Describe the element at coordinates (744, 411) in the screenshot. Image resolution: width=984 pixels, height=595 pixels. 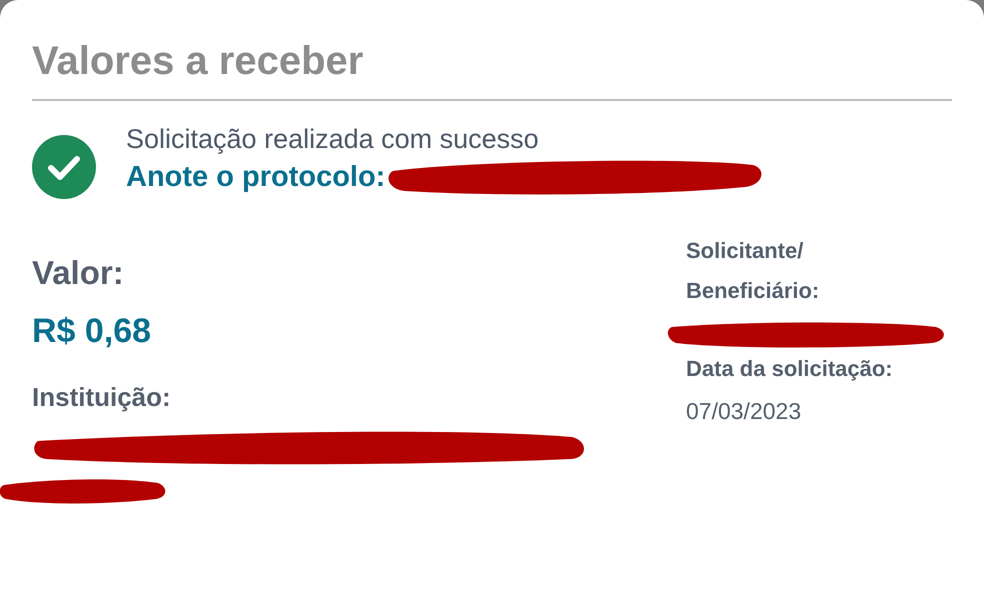
I see `date-value: 07/03/2023` at that location.